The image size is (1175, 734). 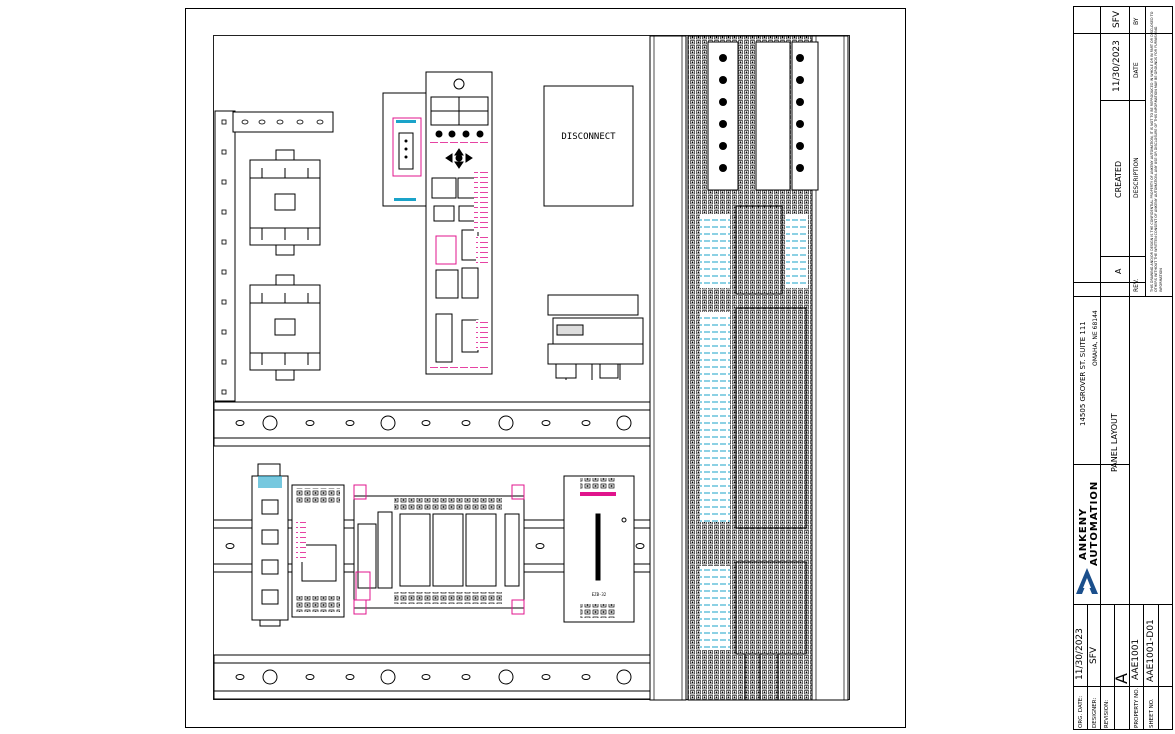 What do you see at coordinates (668, 368) in the screenshot?
I see `wire-duct-left` at bounding box center [668, 368].